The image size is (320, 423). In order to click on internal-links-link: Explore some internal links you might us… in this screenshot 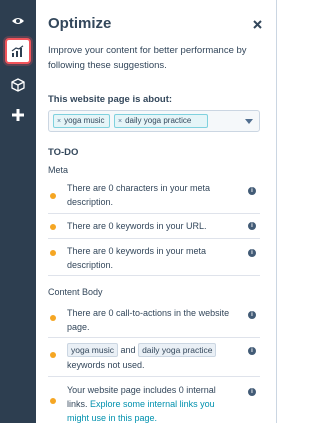, I will do `click(141, 411)`.